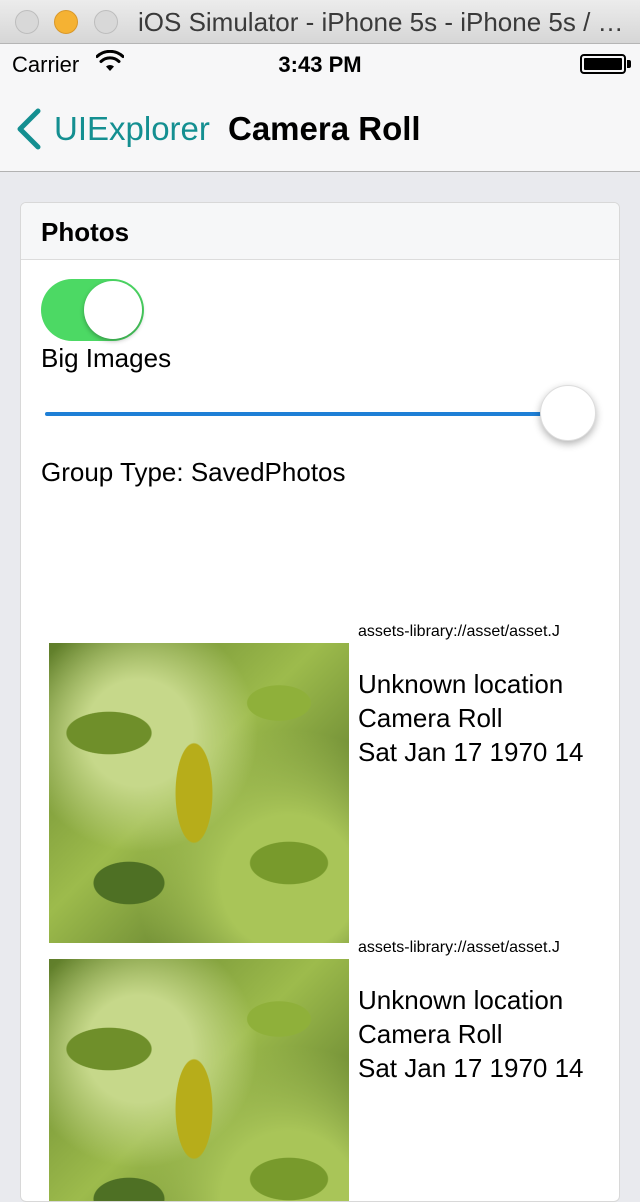  I want to click on window-zoom-button, so click(106, 22).